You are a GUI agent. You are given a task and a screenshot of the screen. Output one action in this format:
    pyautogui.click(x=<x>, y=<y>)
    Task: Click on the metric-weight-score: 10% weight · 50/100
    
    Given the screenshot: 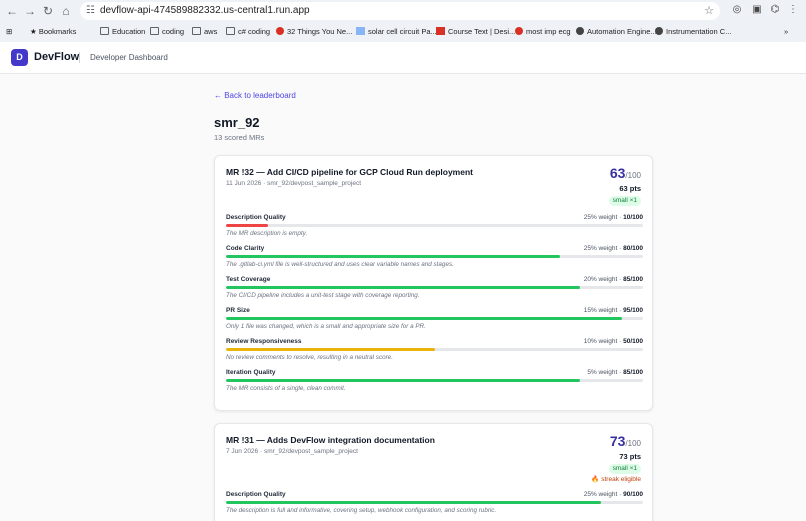 What is the action you would take?
    pyautogui.click(x=613, y=341)
    